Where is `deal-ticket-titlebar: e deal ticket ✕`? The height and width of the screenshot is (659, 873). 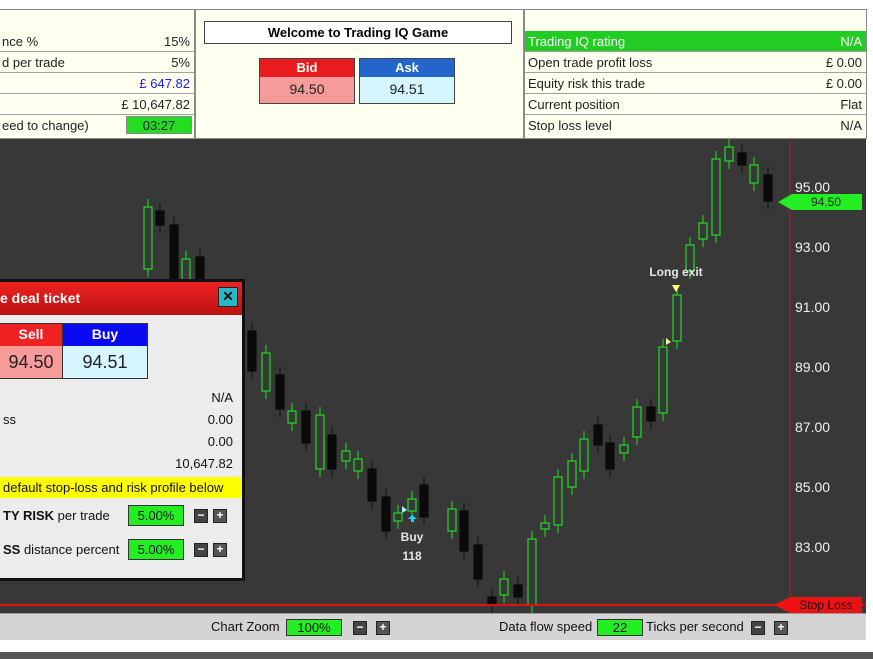
deal-ticket-titlebar: e deal ticket ✕ is located at coordinates (121, 298).